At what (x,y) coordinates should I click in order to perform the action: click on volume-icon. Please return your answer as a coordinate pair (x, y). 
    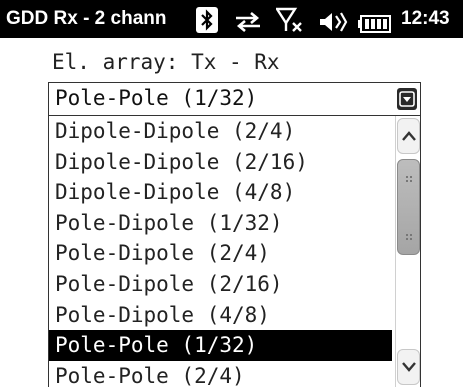
    Looking at the image, I should click on (333, 22).